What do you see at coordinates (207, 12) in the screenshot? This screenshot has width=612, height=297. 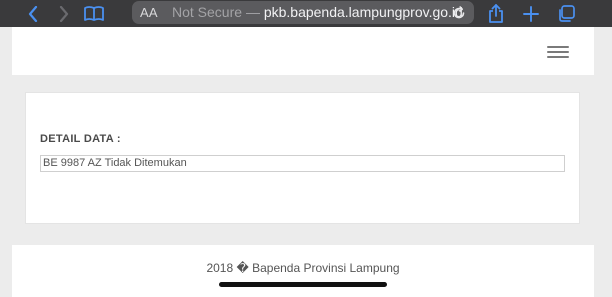 I see `security-label: Not Secure` at bounding box center [207, 12].